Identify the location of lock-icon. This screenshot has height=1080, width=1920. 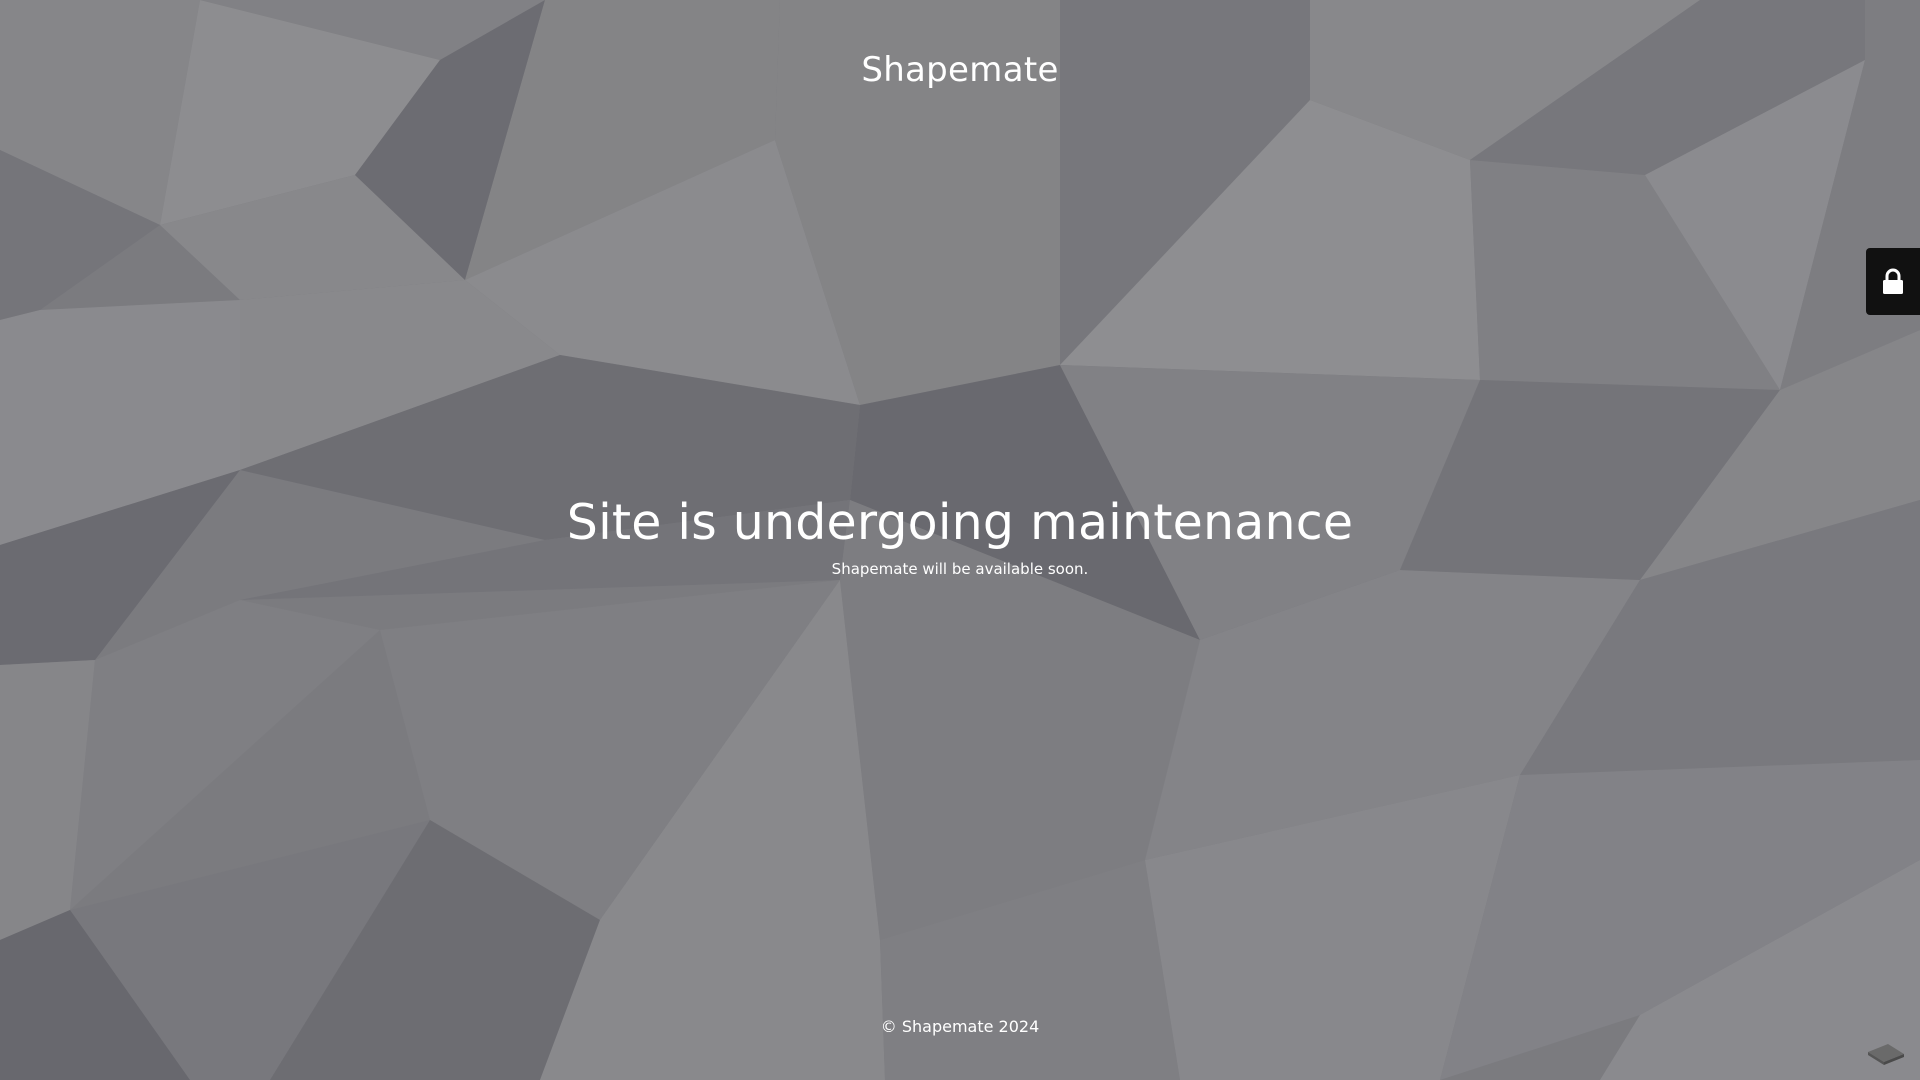
(1893, 281).